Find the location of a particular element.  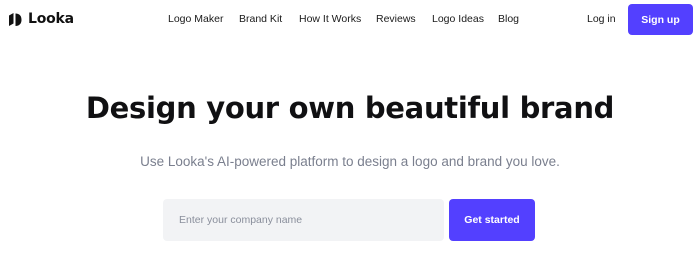

nav-blog: Blog is located at coordinates (508, 19).